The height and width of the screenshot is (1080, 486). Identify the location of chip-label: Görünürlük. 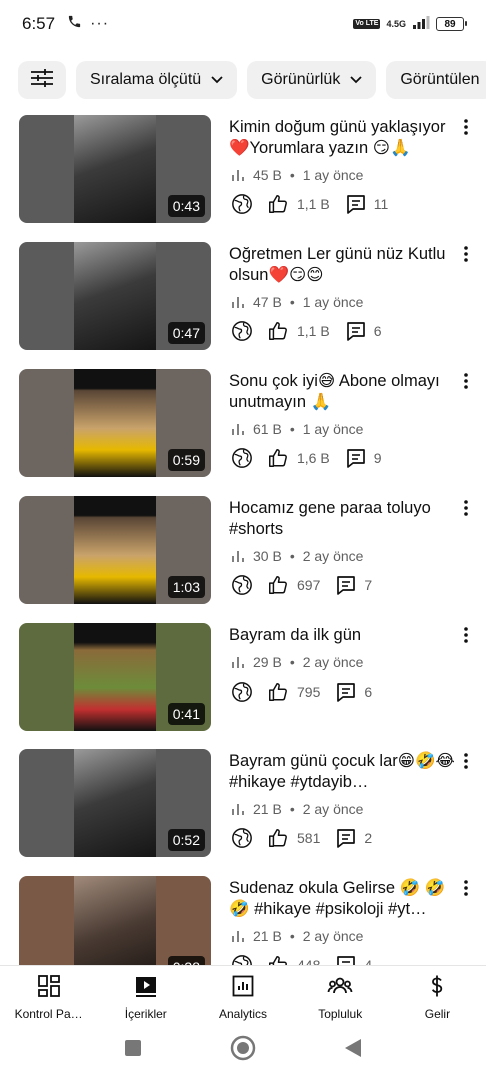
(301, 79).